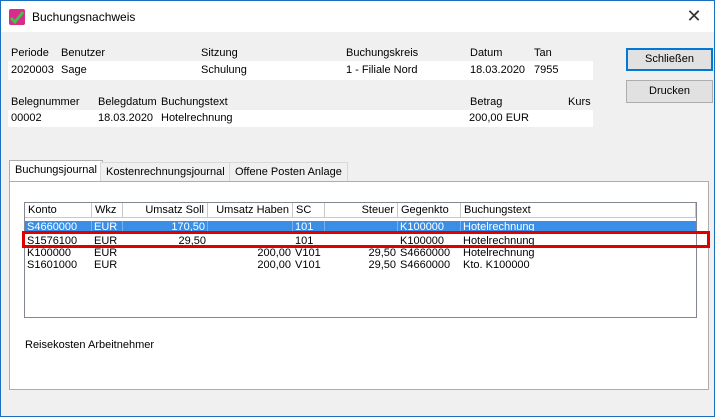  Describe the element at coordinates (486, 53) in the screenshot. I see `header-label-datum: Datum` at that location.